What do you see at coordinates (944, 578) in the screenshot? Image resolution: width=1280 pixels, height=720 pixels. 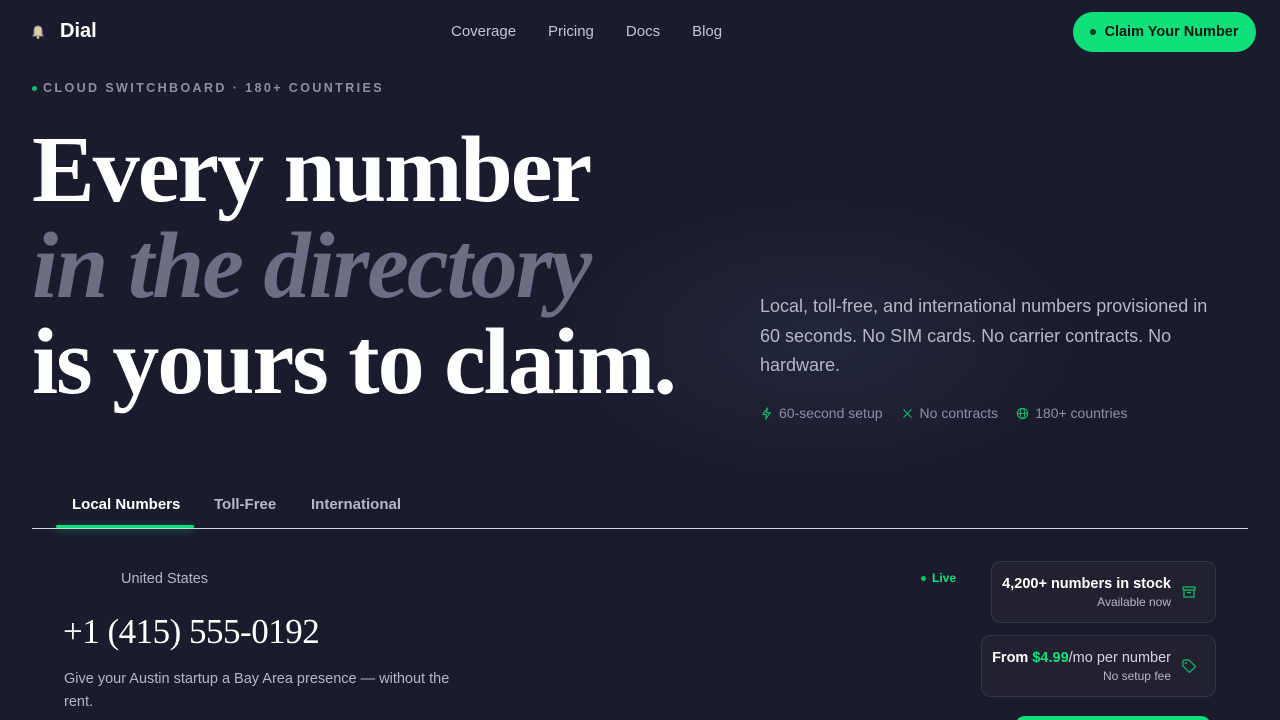 I see `status-label: Live` at bounding box center [944, 578].